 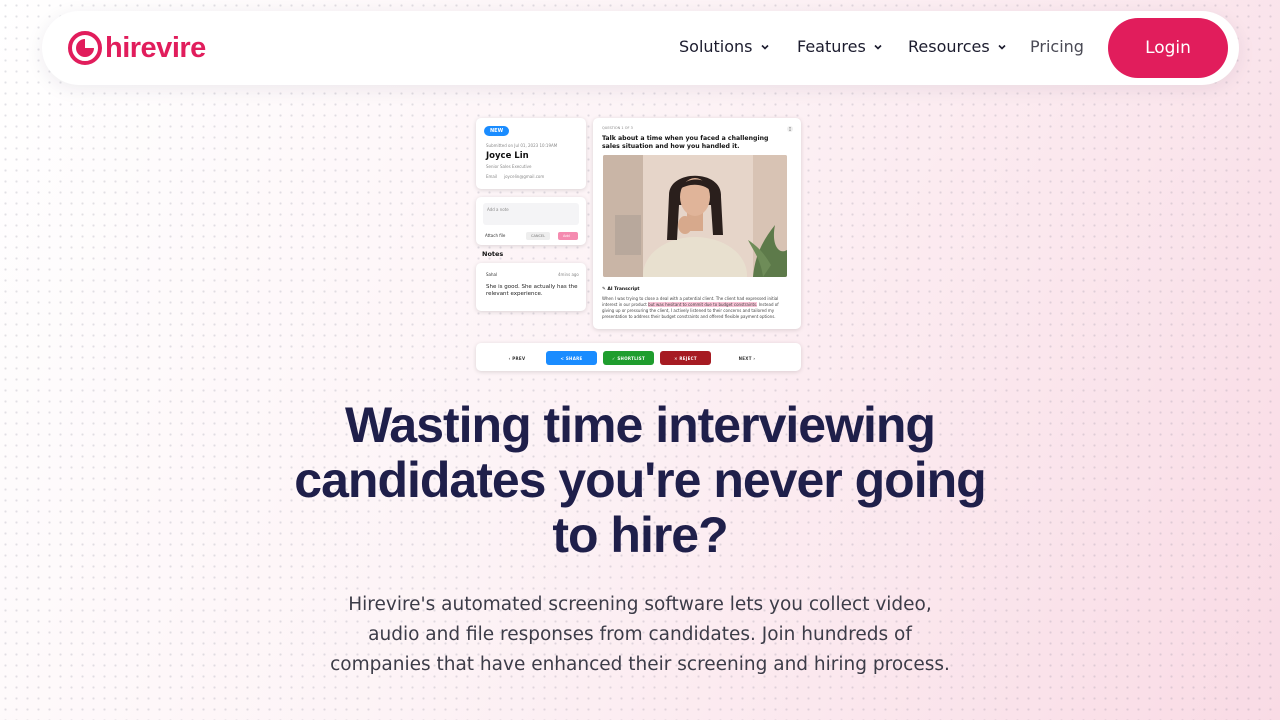 I want to click on add-note-card: Add a note Attach file CANCEL Add, so click(x=531, y=221).